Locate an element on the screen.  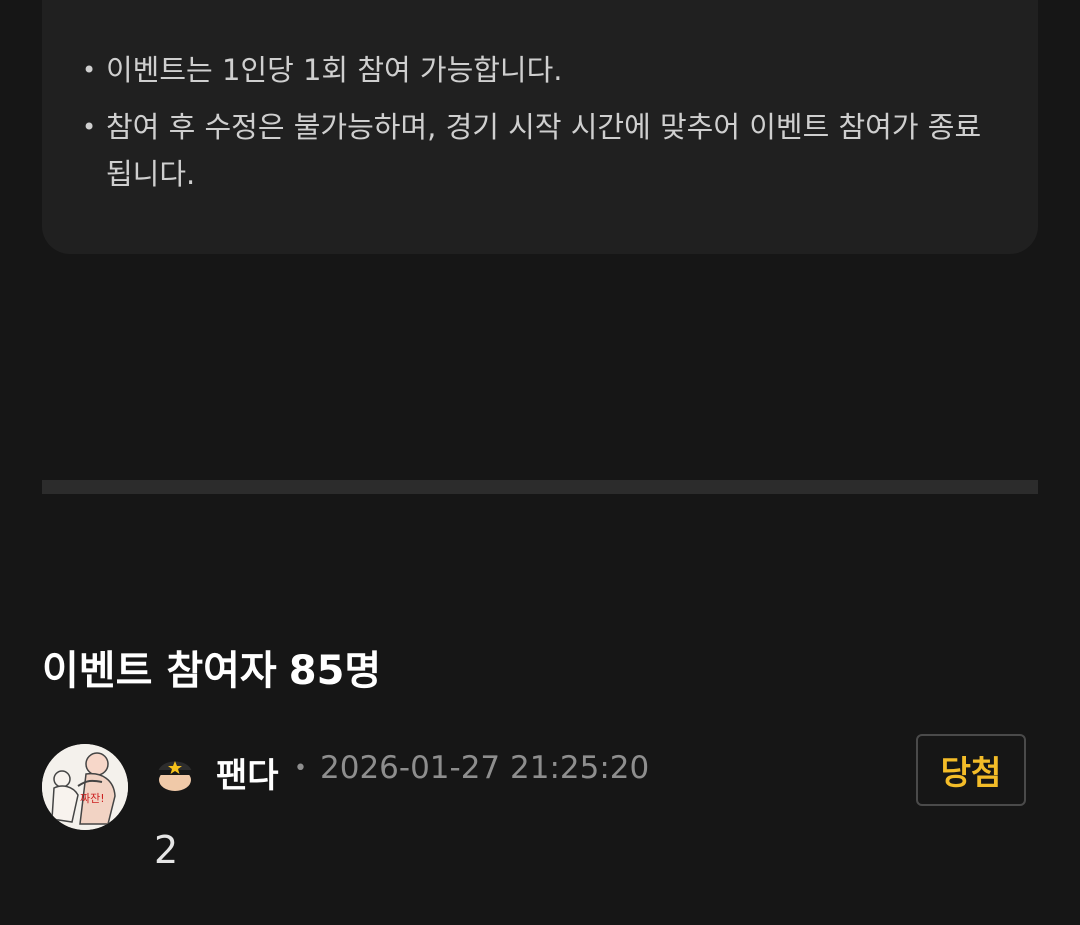
avatar-lettering: 짜잔! is located at coordinates (92, 798).